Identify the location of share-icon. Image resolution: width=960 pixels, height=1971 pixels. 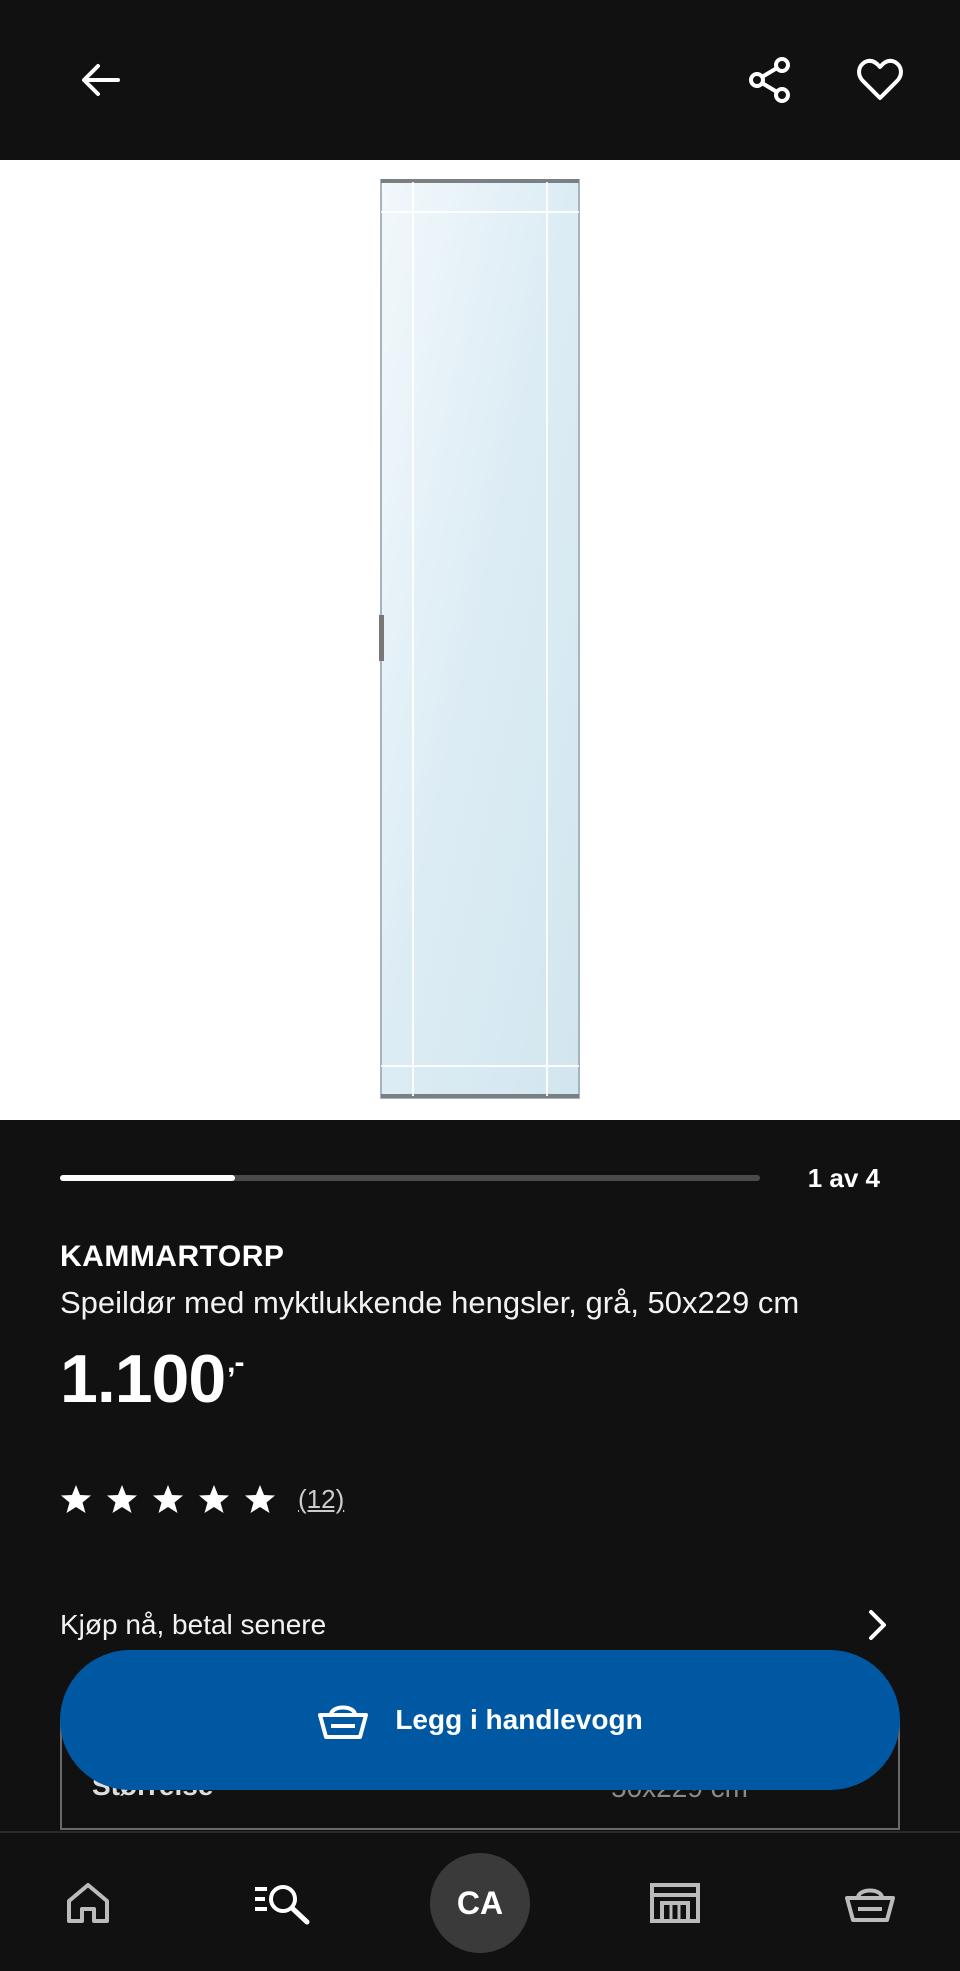
(769, 80).